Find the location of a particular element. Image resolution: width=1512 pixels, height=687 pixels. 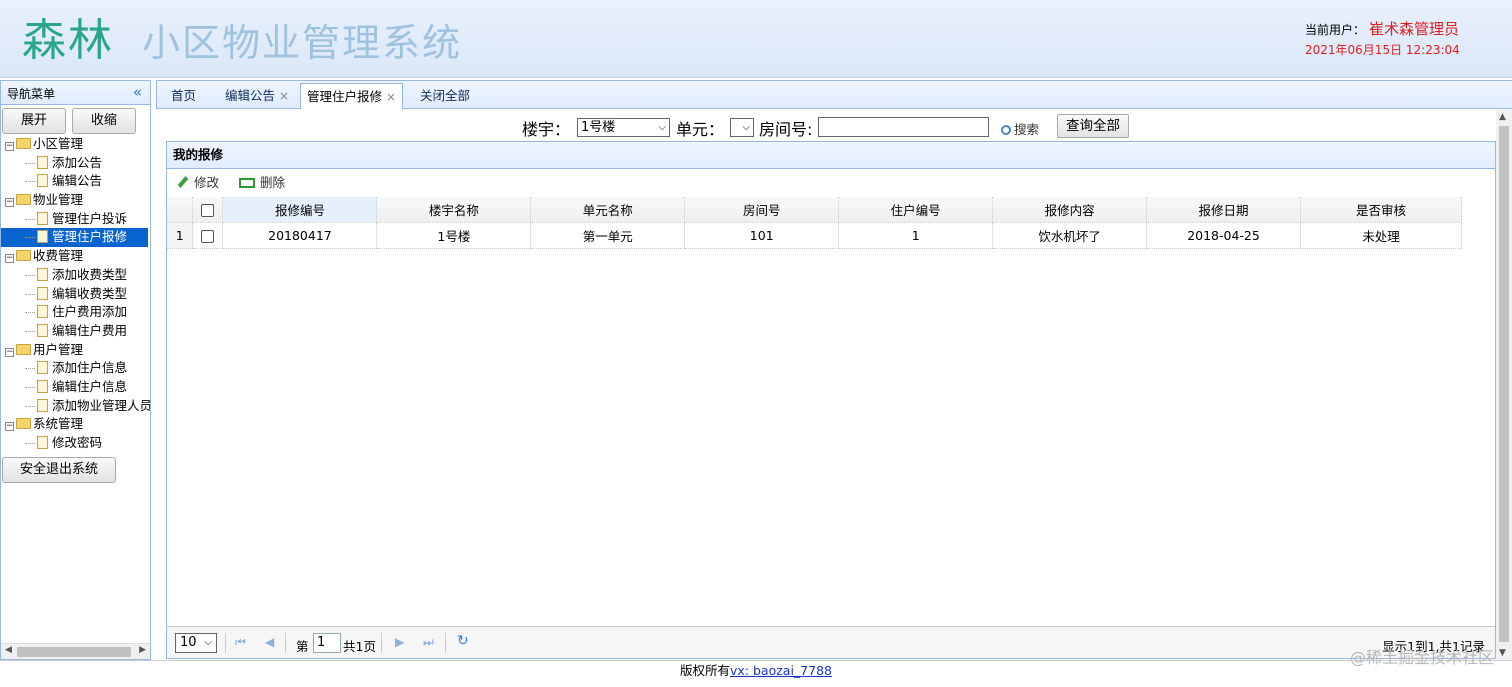

last-page-icon: ⏭ is located at coordinates (428, 642).